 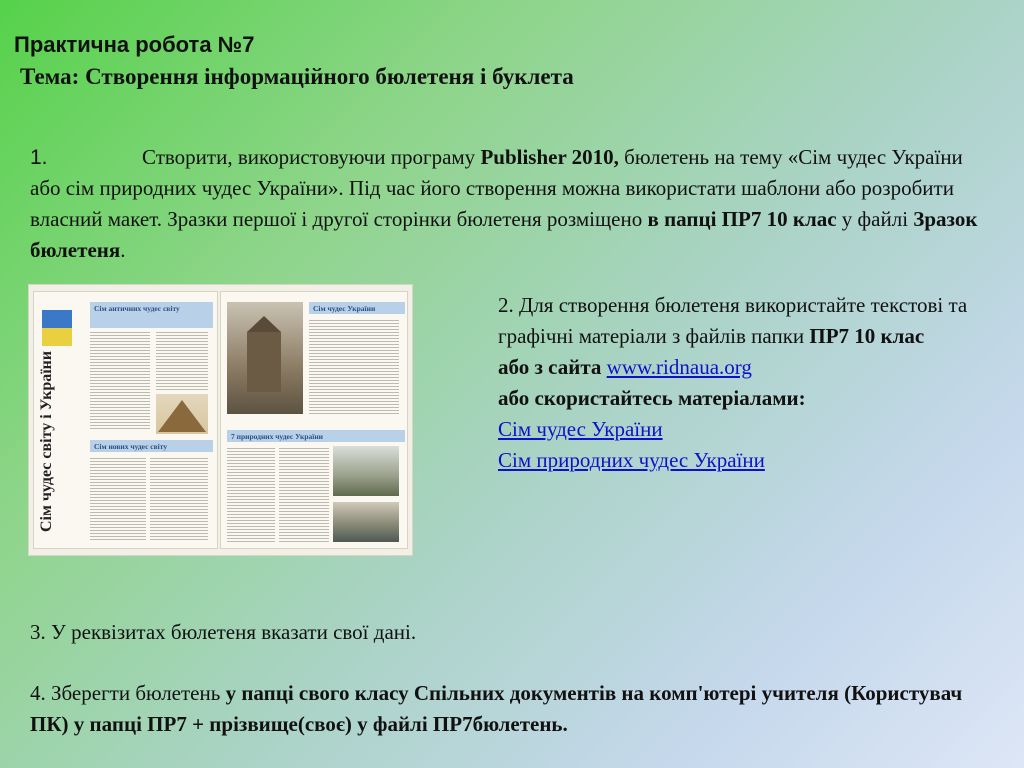 What do you see at coordinates (580, 429) in the screenshot?
I see `seven-wonders-link: Сім чудес України` at bounding box center [580, 429].